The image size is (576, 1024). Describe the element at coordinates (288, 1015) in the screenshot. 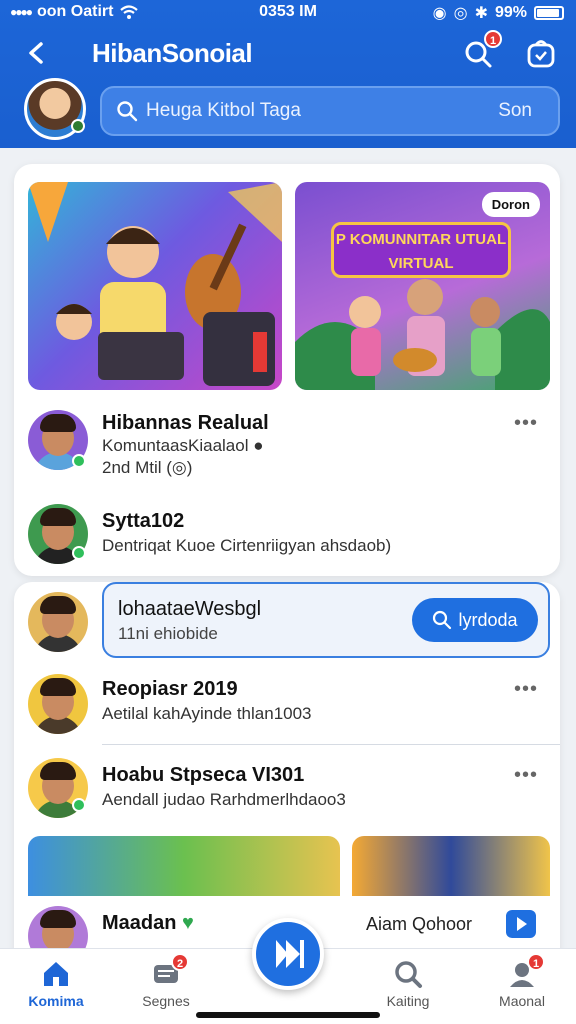

I see `home-indicator` at that location.